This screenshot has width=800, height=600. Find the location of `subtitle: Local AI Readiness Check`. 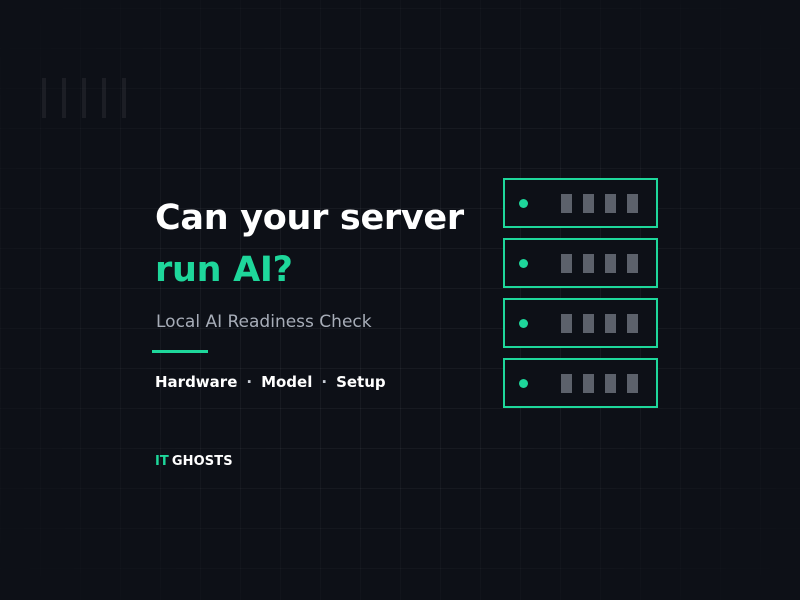

subtitle: Local AI Readiness Check is located at coordinates (264, 322).